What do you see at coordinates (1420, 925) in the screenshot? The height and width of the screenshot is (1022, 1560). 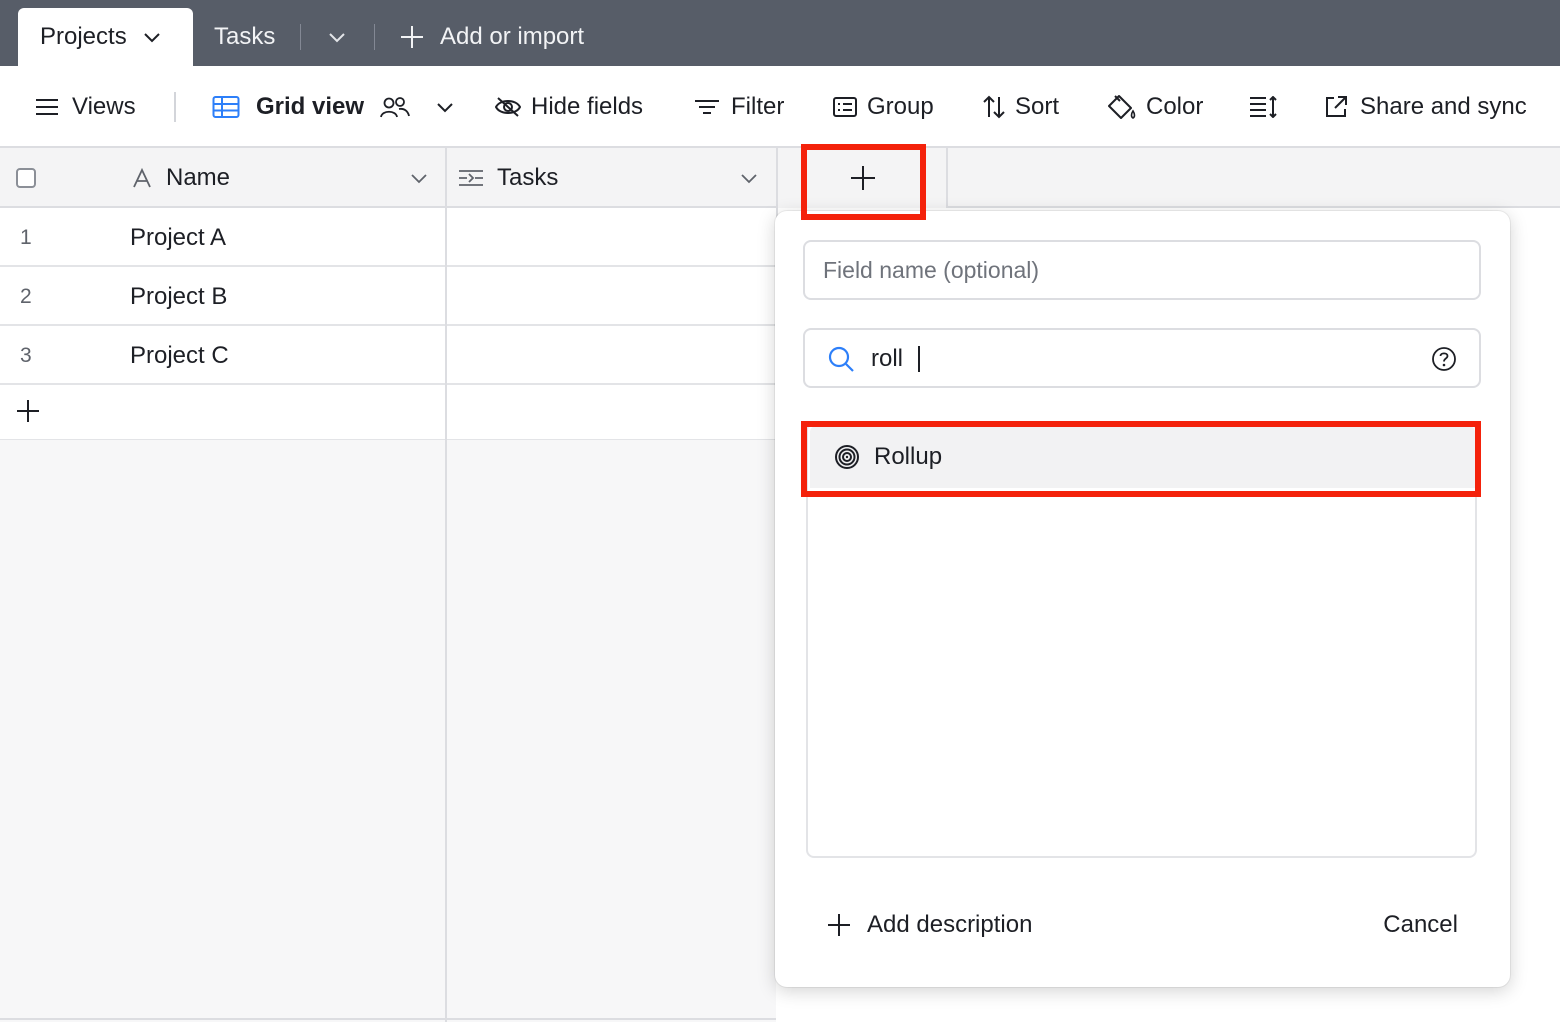 I see `cancel-button: Cancel` at bounding box center [1420, 925].